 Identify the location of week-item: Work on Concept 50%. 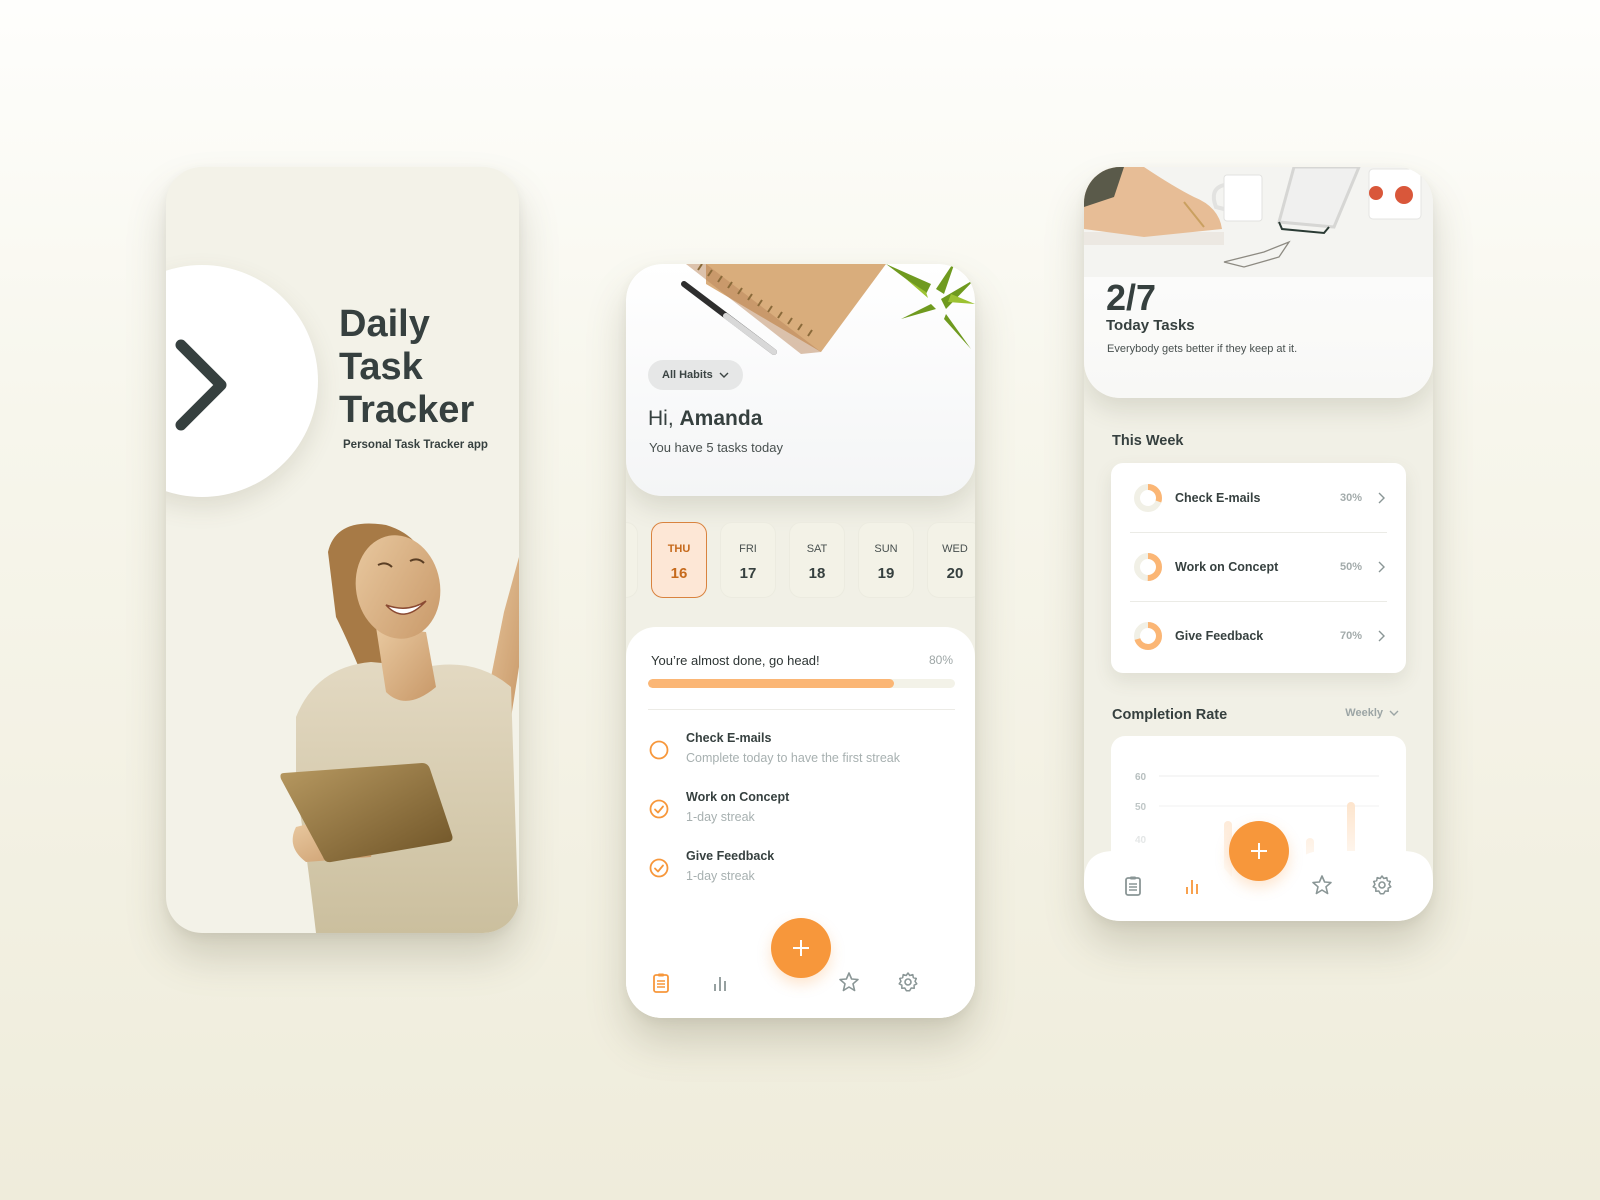
(1258, 566).